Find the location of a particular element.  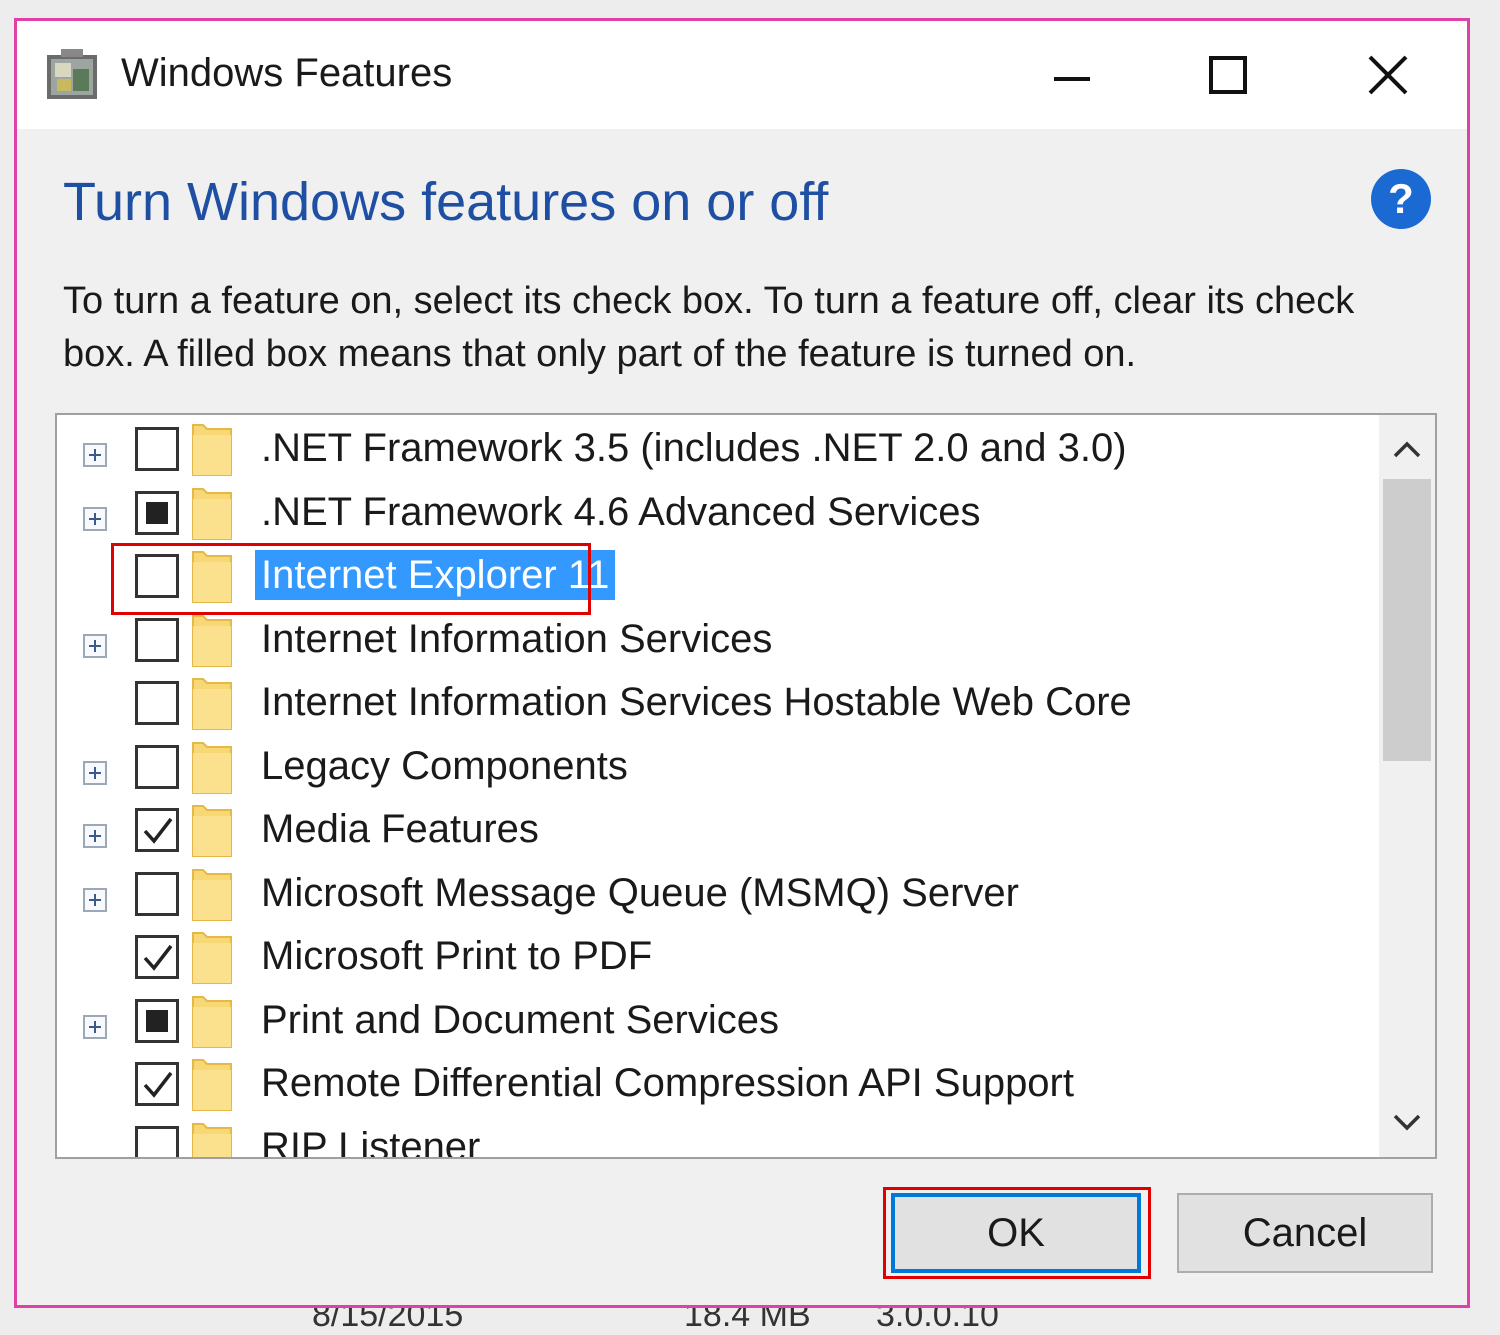

feature-row: RIP Listener is located at coordinates (712, 1137).